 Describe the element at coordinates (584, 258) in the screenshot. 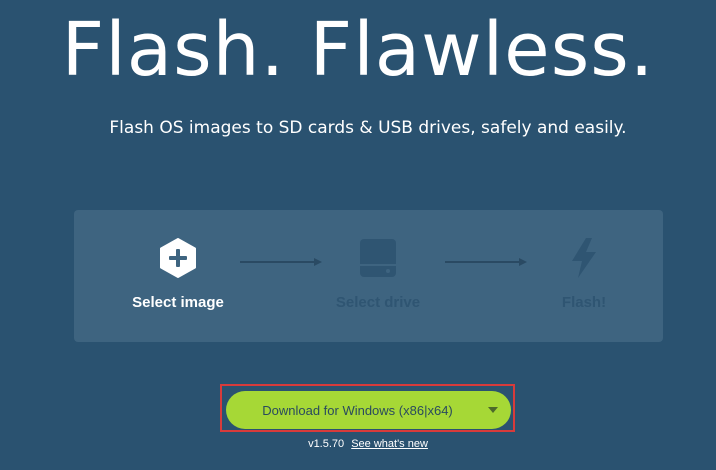

I see `lightning-bolt-icon` at that location.